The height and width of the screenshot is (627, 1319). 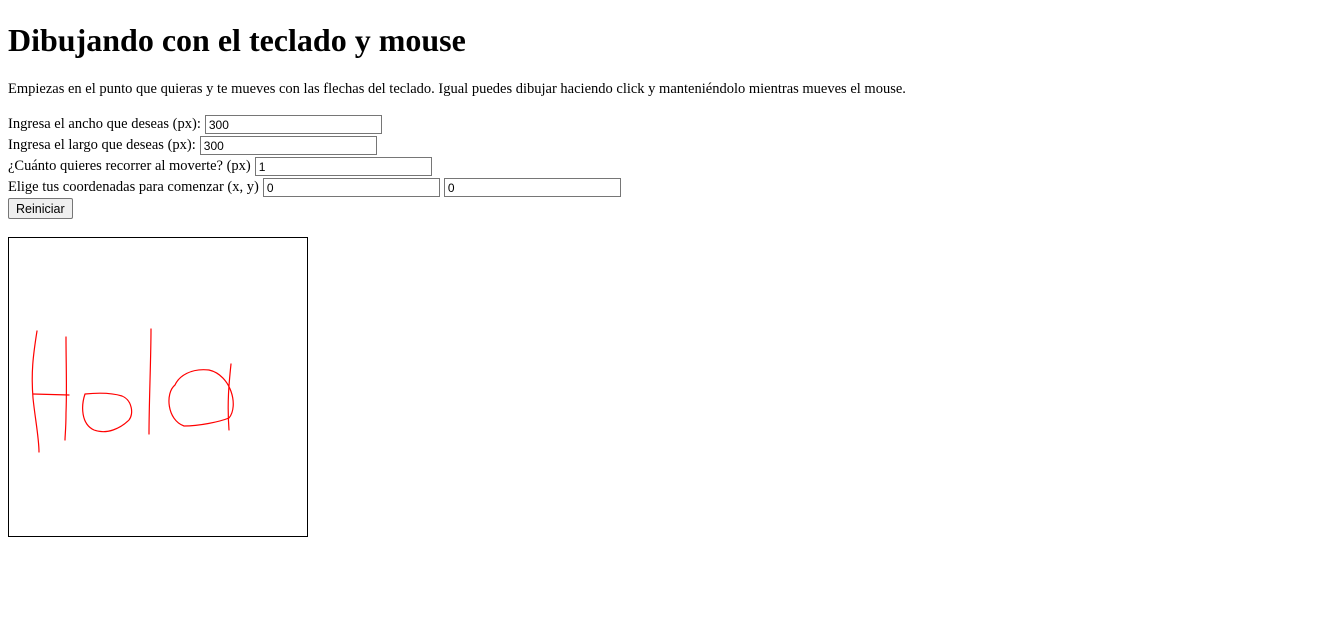 What do you see at coordinates (40, 208) in the screenshot?
I see `reset-button: Reiniciar` at bounding box center [40, 208].